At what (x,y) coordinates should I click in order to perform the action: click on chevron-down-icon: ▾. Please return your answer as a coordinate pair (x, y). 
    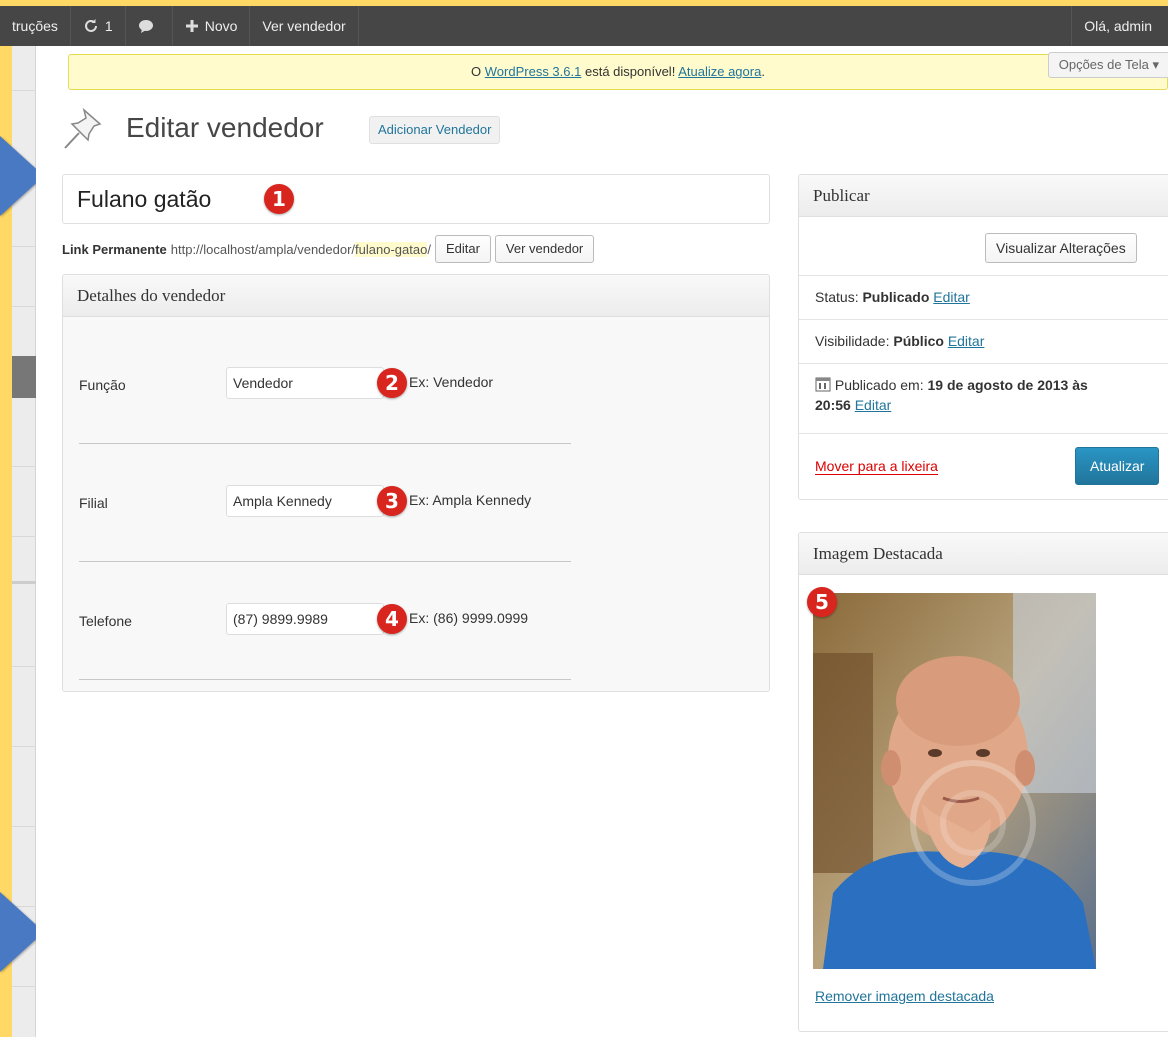
    Looking at the image, I should click on (1155, 64).